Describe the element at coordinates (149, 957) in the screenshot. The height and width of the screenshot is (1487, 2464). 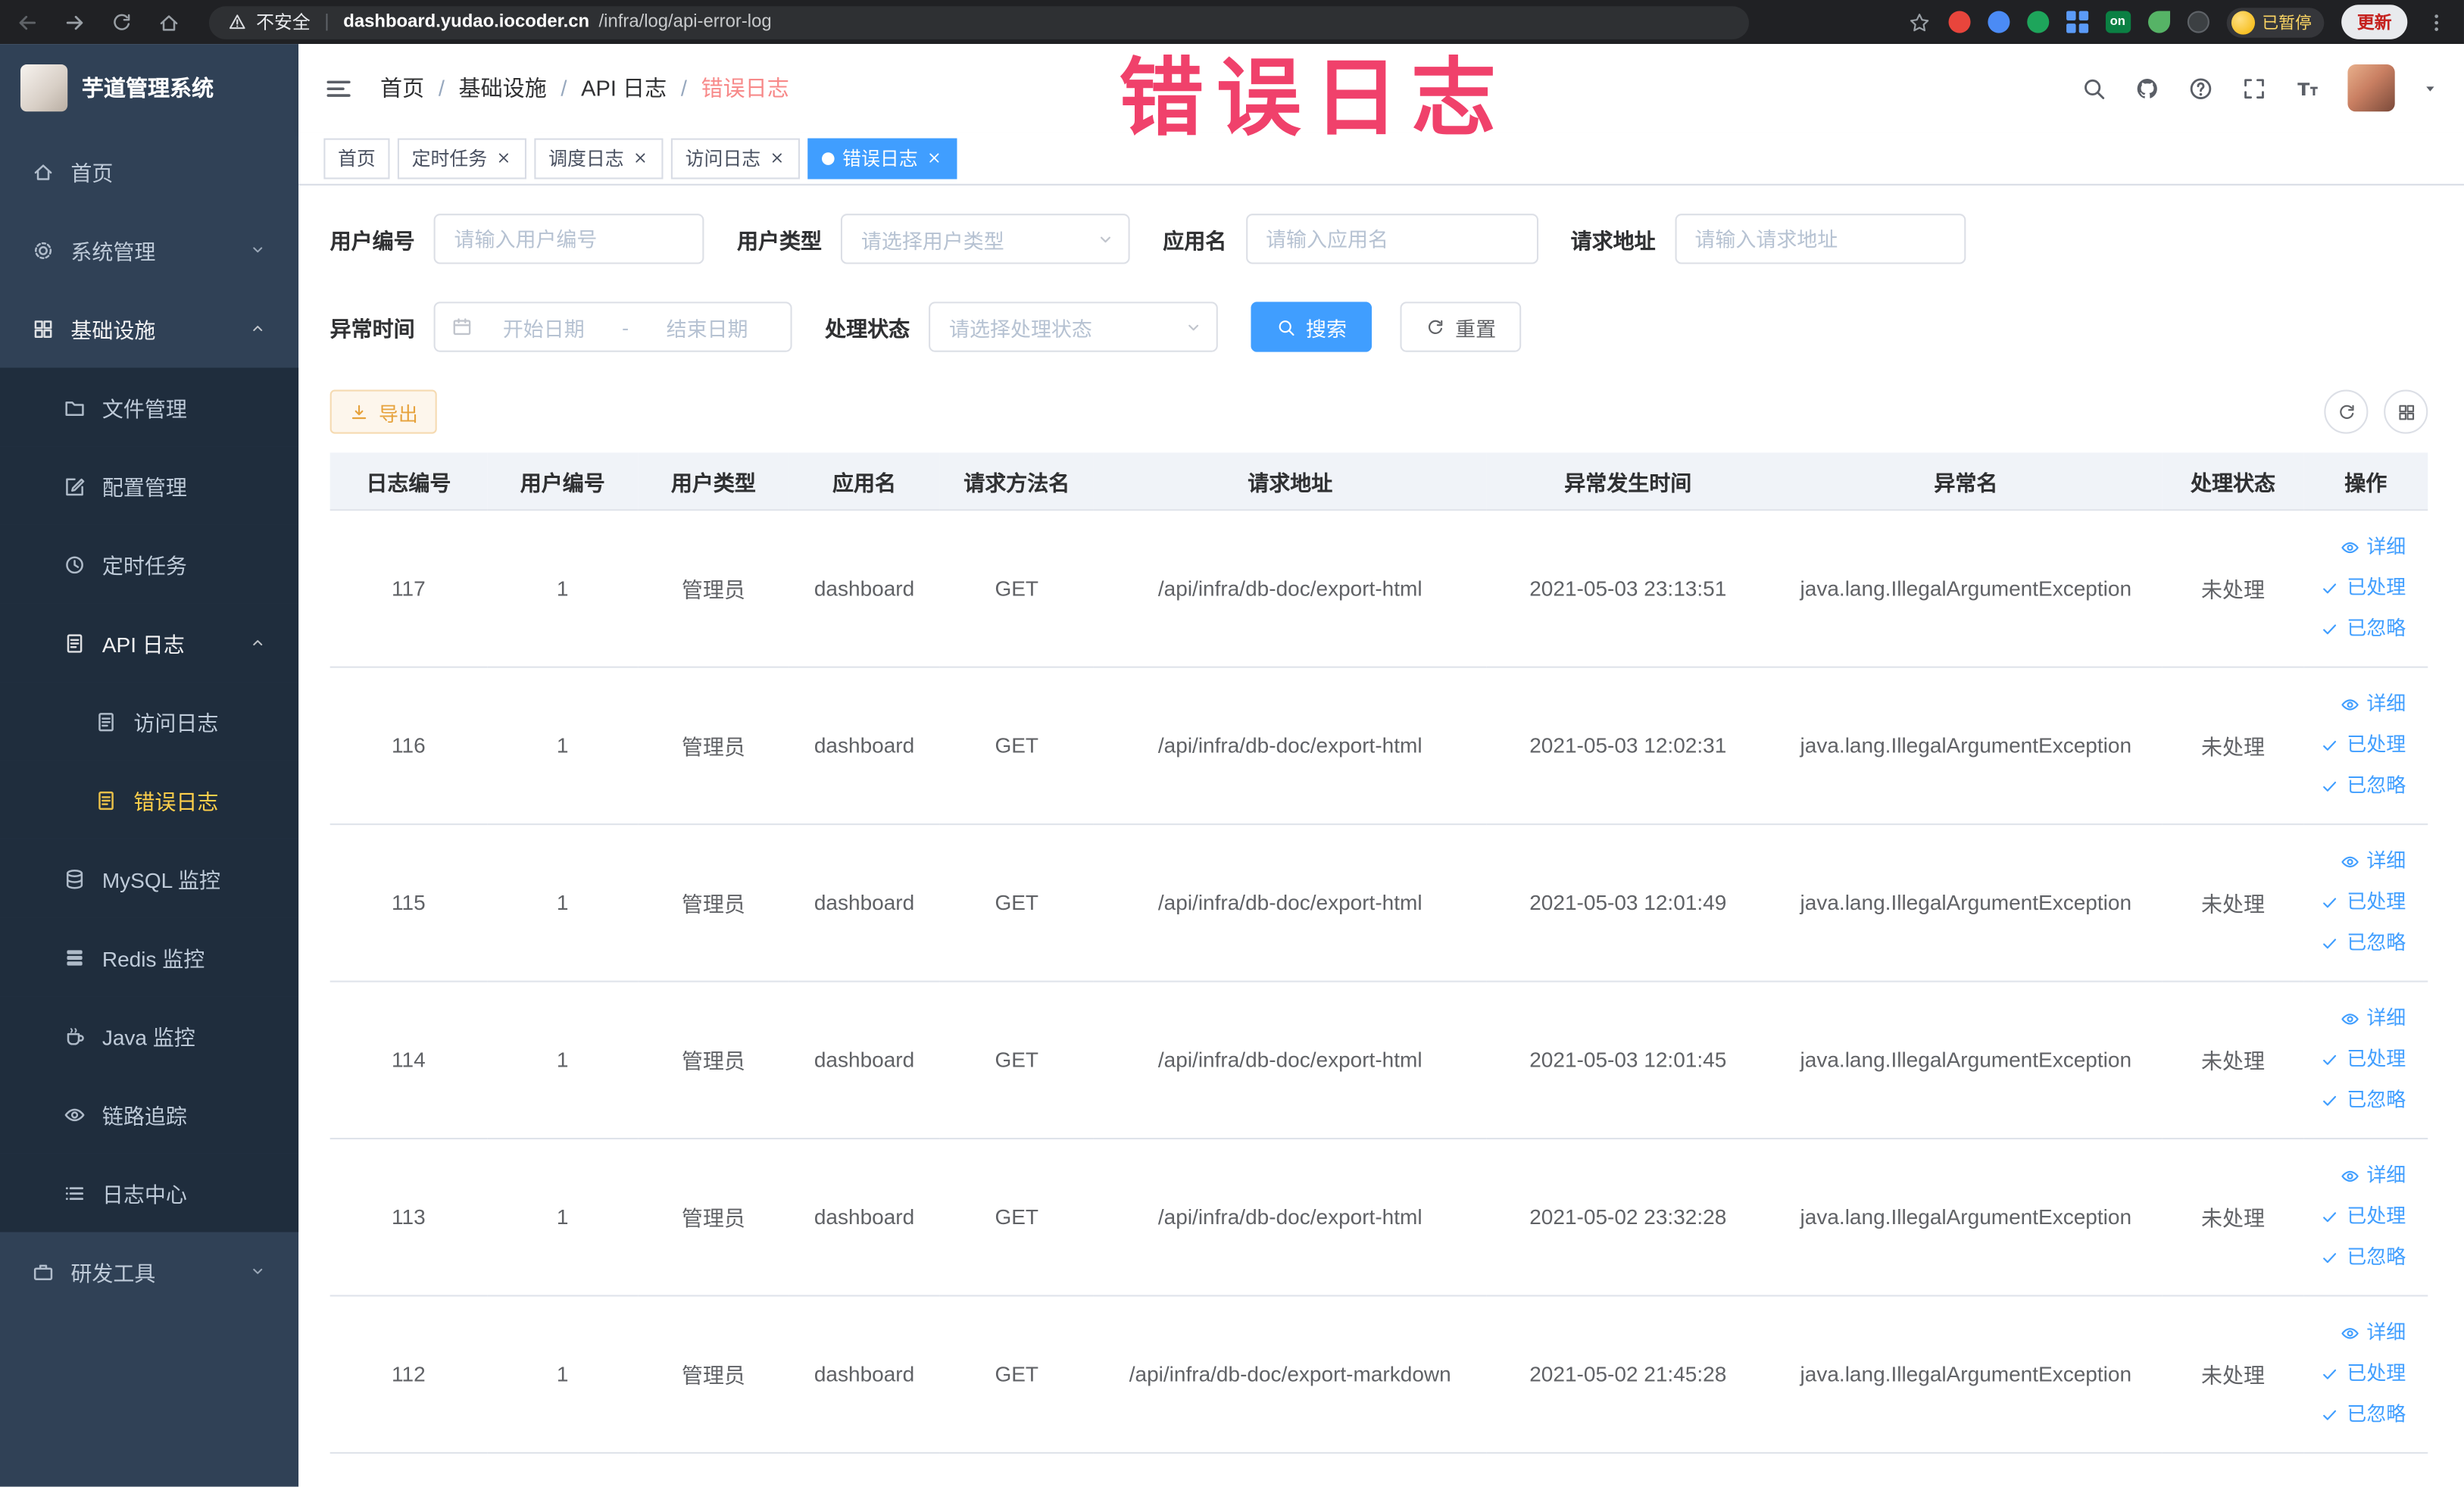
I see `sidebar-item-redis: Redis 监控` at that location.